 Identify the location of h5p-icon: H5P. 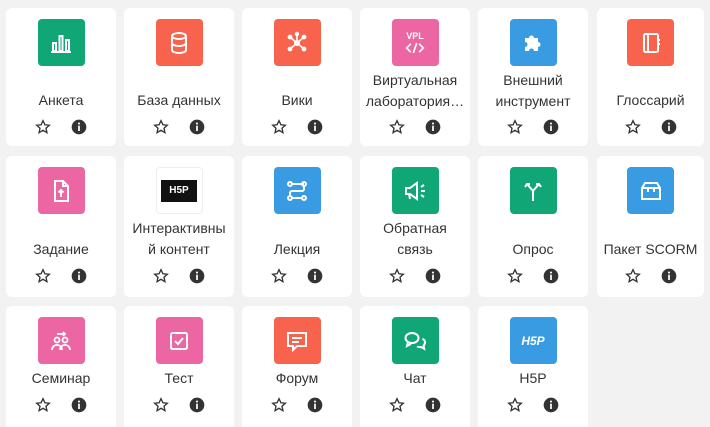
(533, 340).